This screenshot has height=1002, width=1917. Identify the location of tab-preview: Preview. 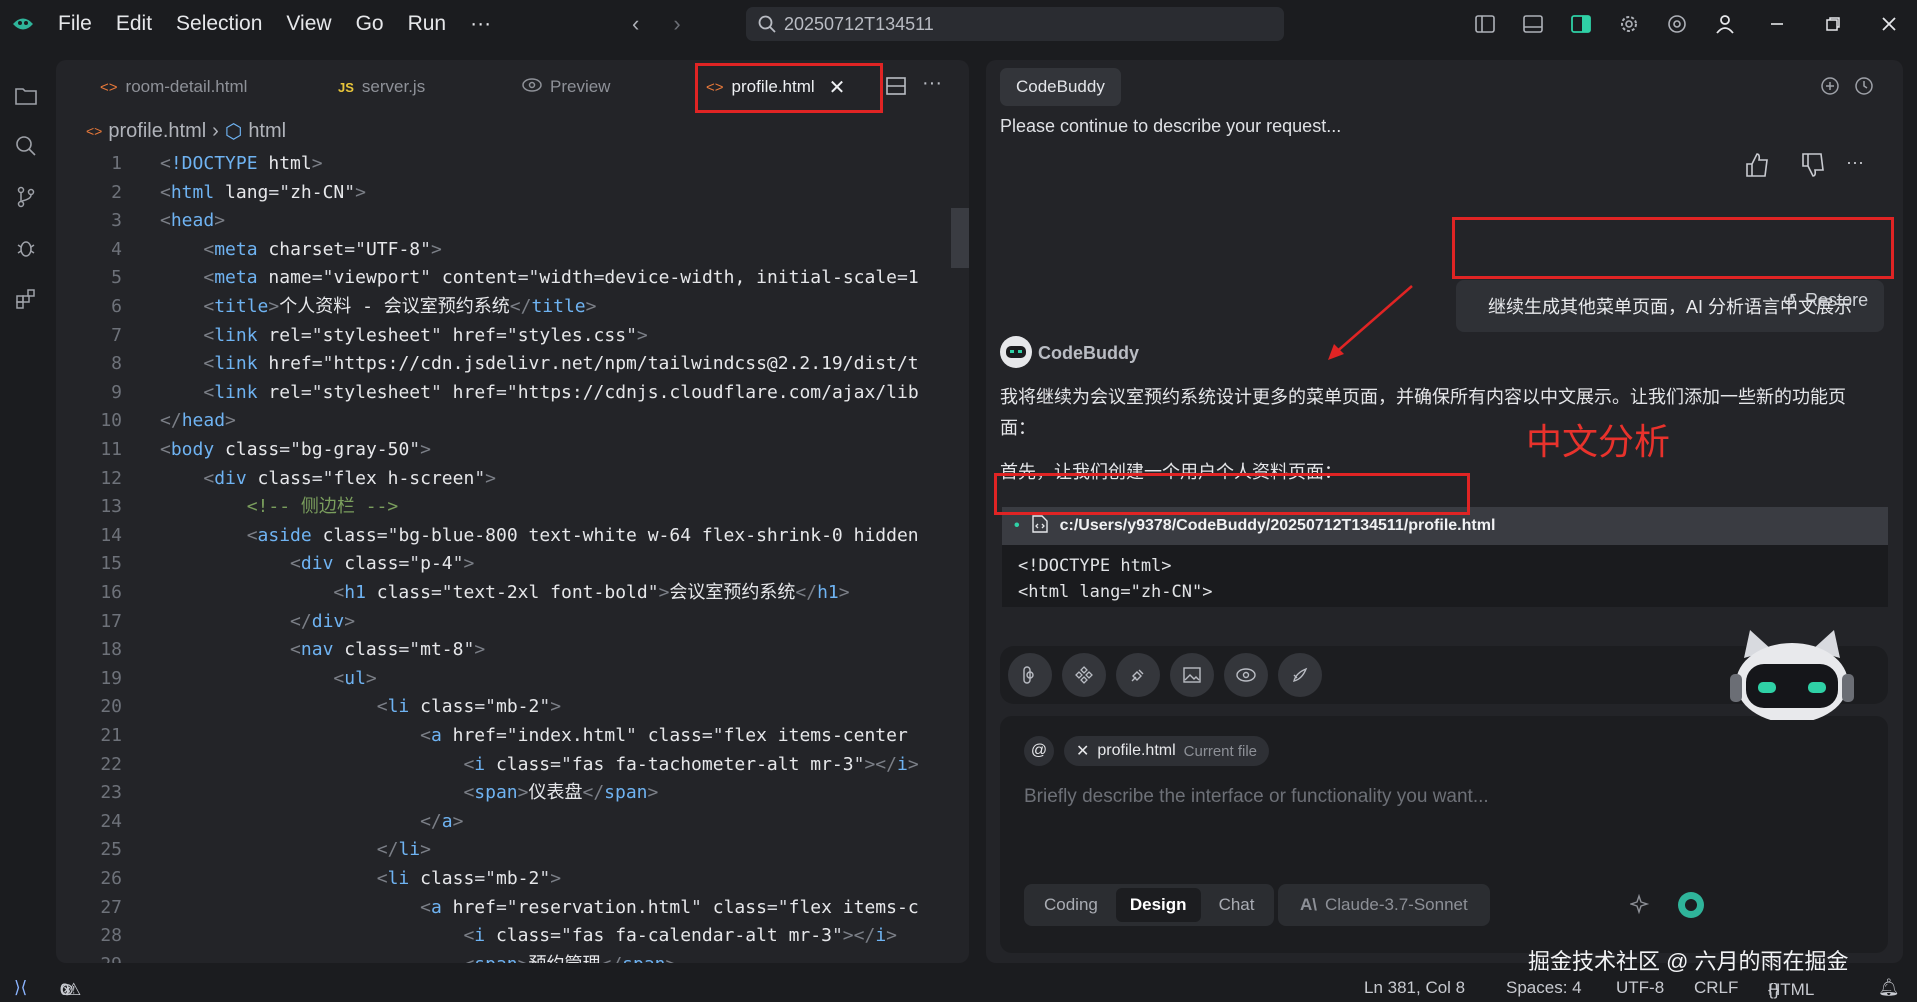
(566, 87).